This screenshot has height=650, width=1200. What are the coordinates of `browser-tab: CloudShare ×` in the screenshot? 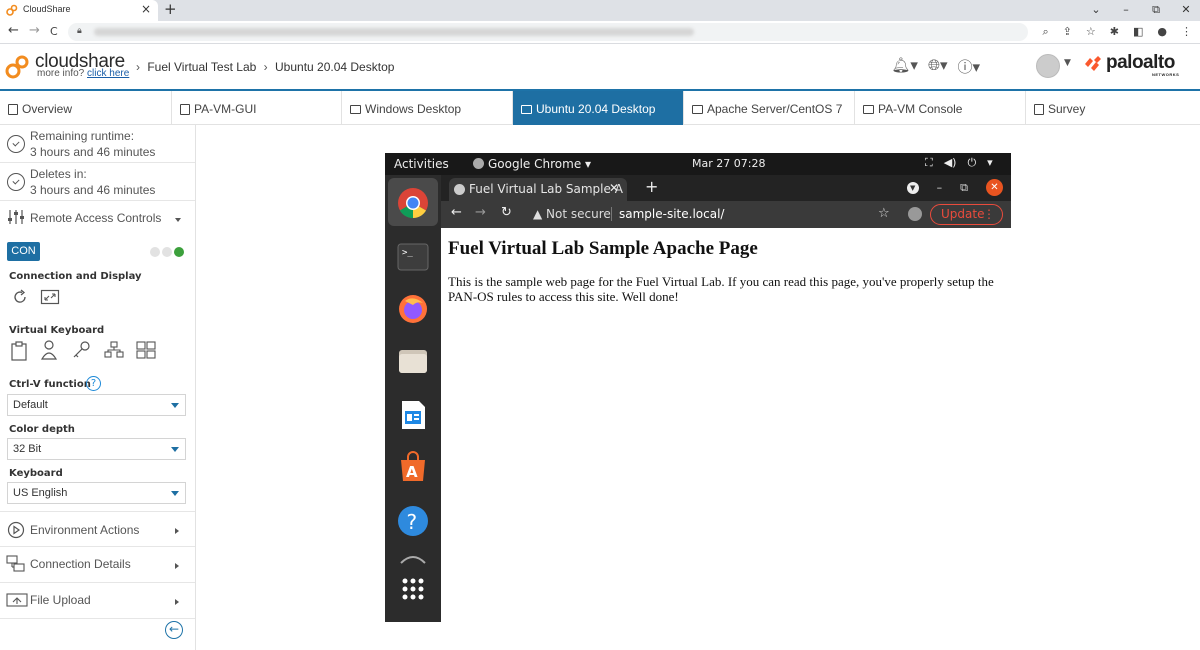 It's located at (79, 10).